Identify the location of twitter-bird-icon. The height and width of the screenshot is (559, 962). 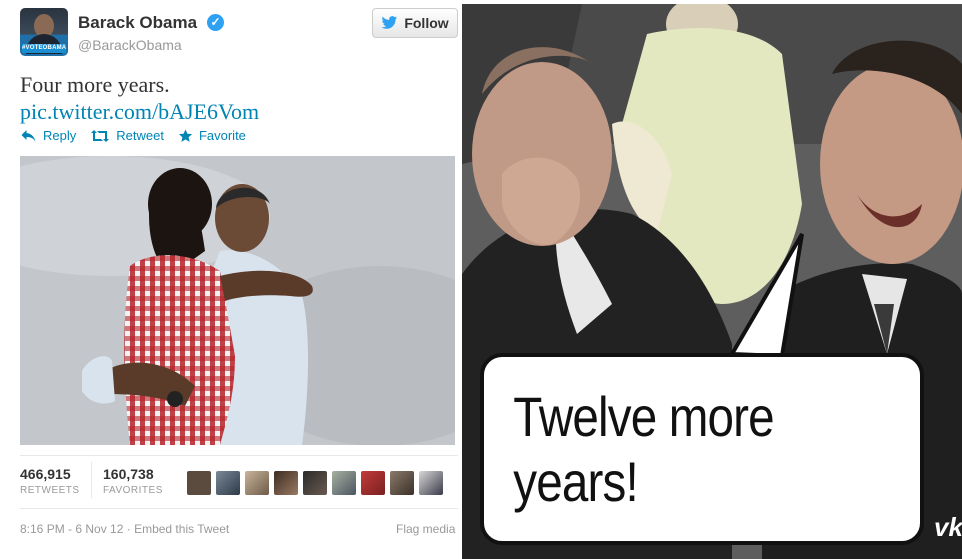
(389, 22).